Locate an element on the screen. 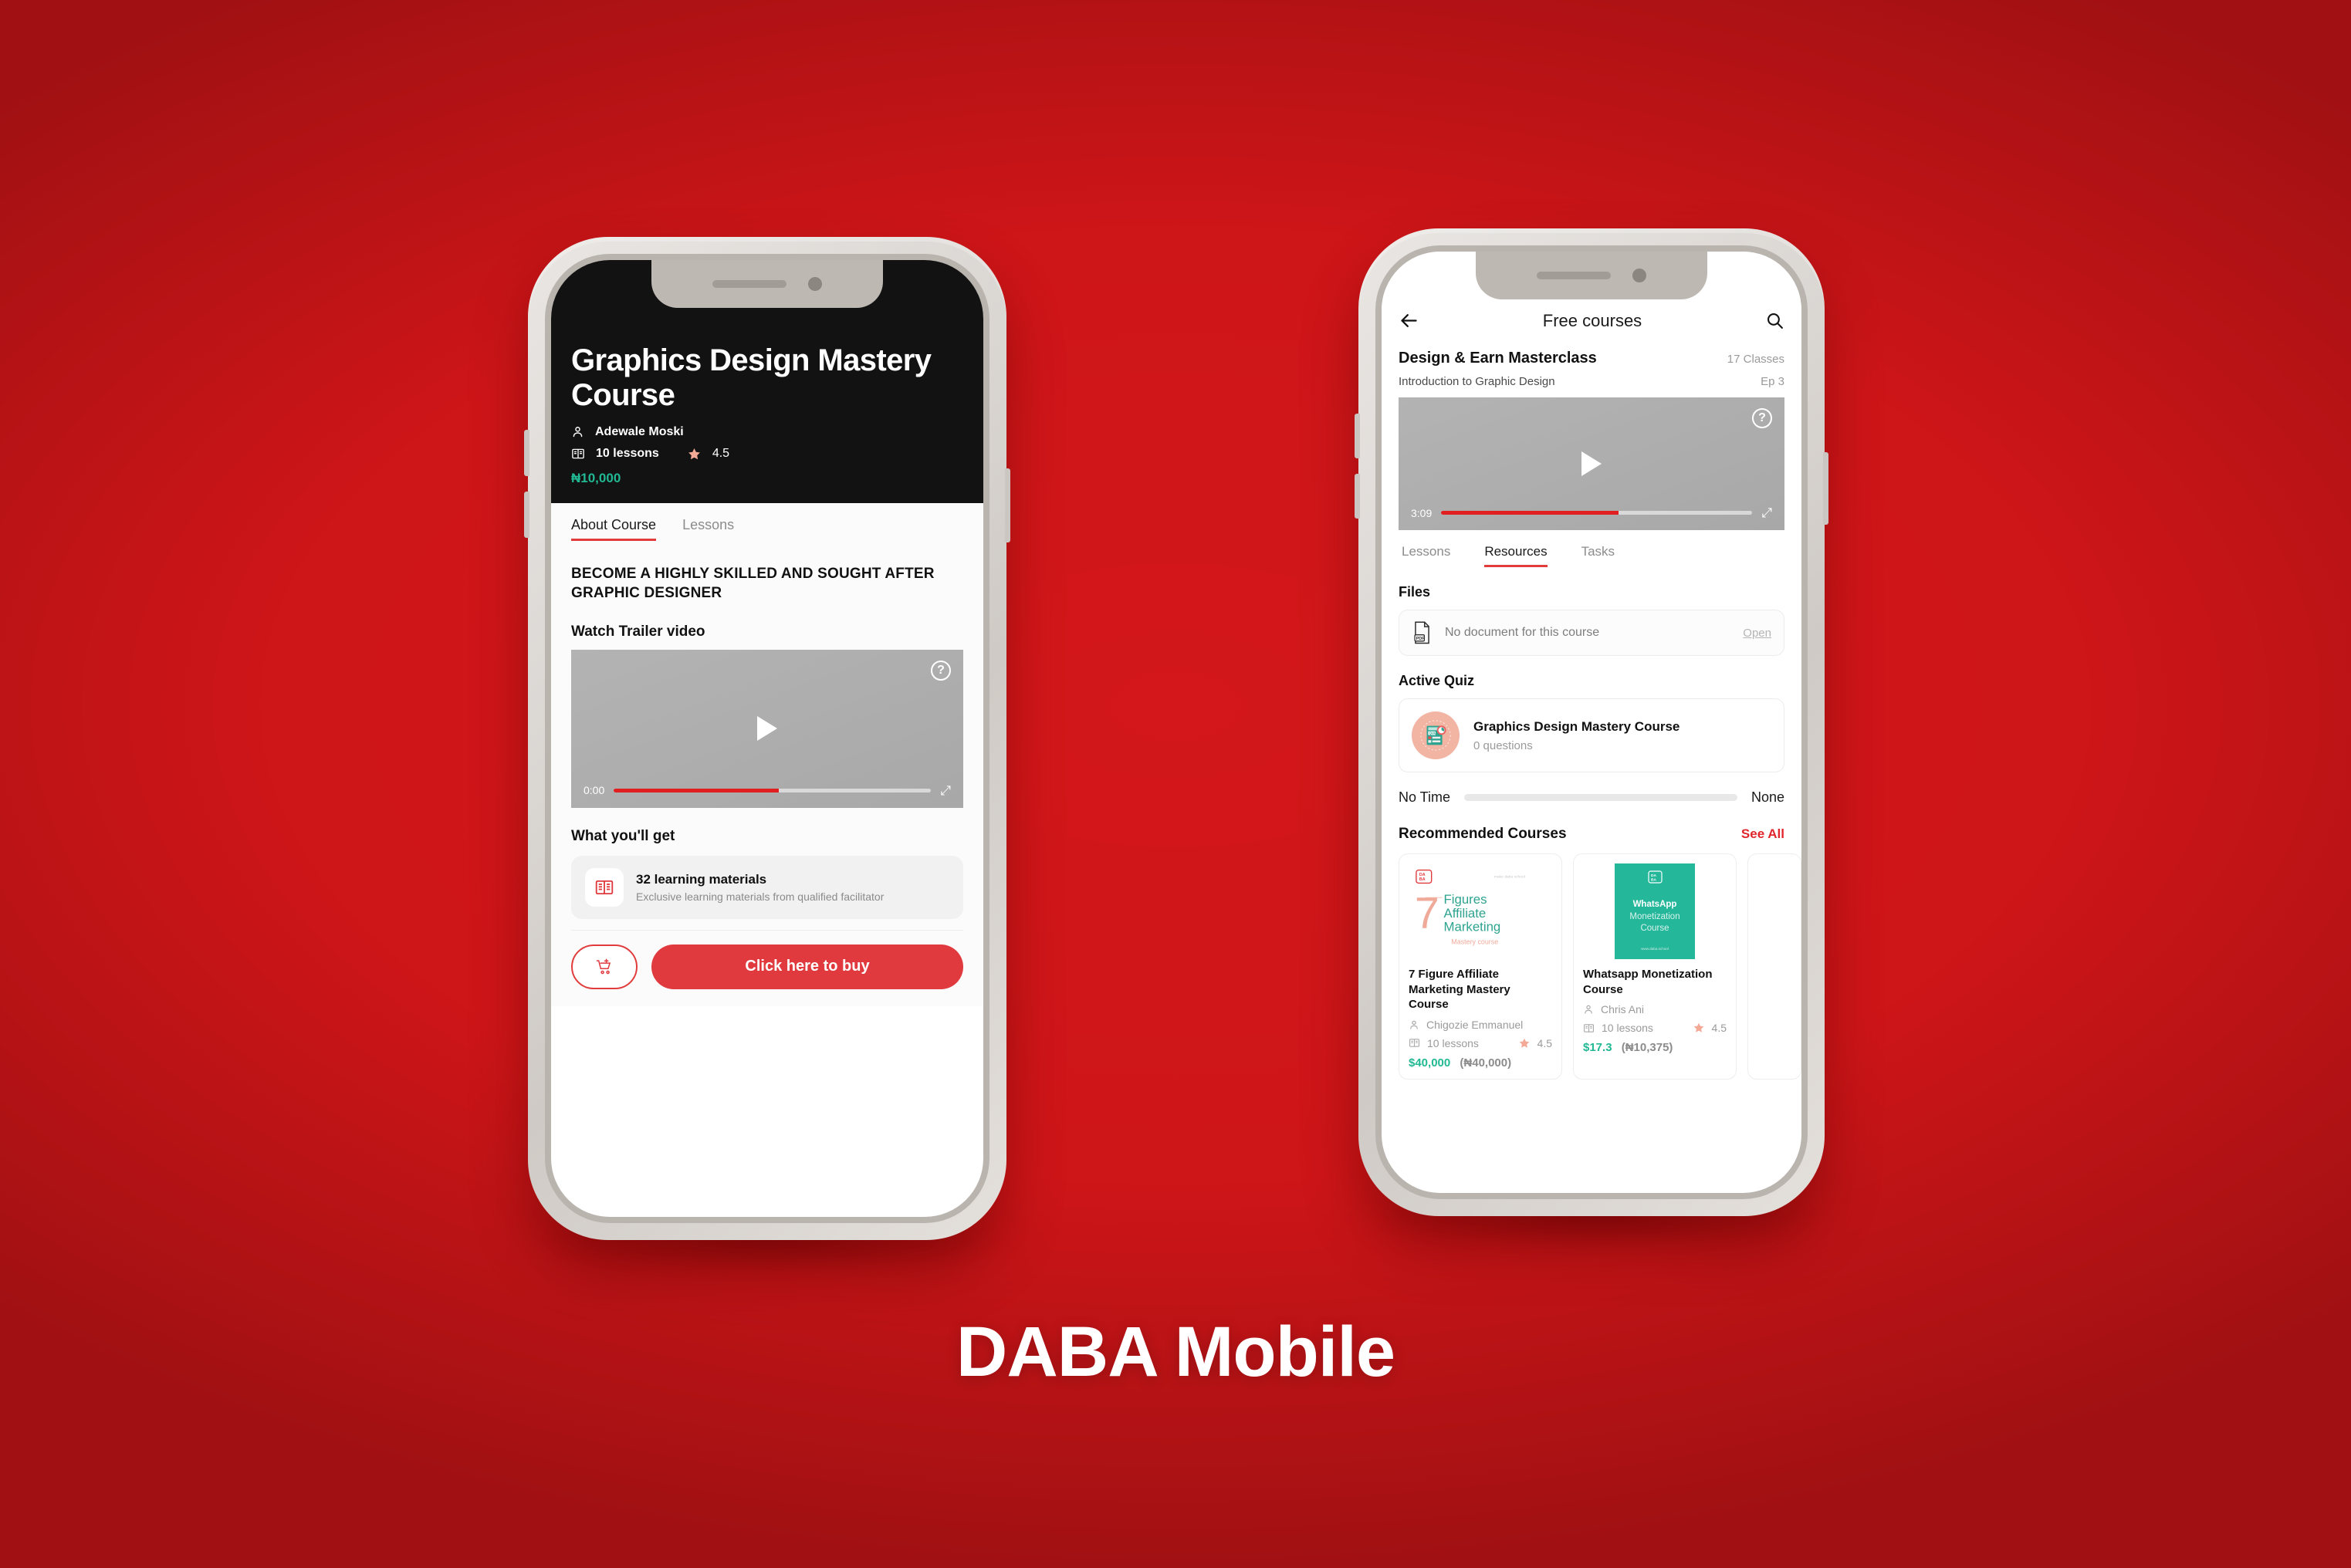  buy-button: Click here to buy is located at coordinates (807, 966).